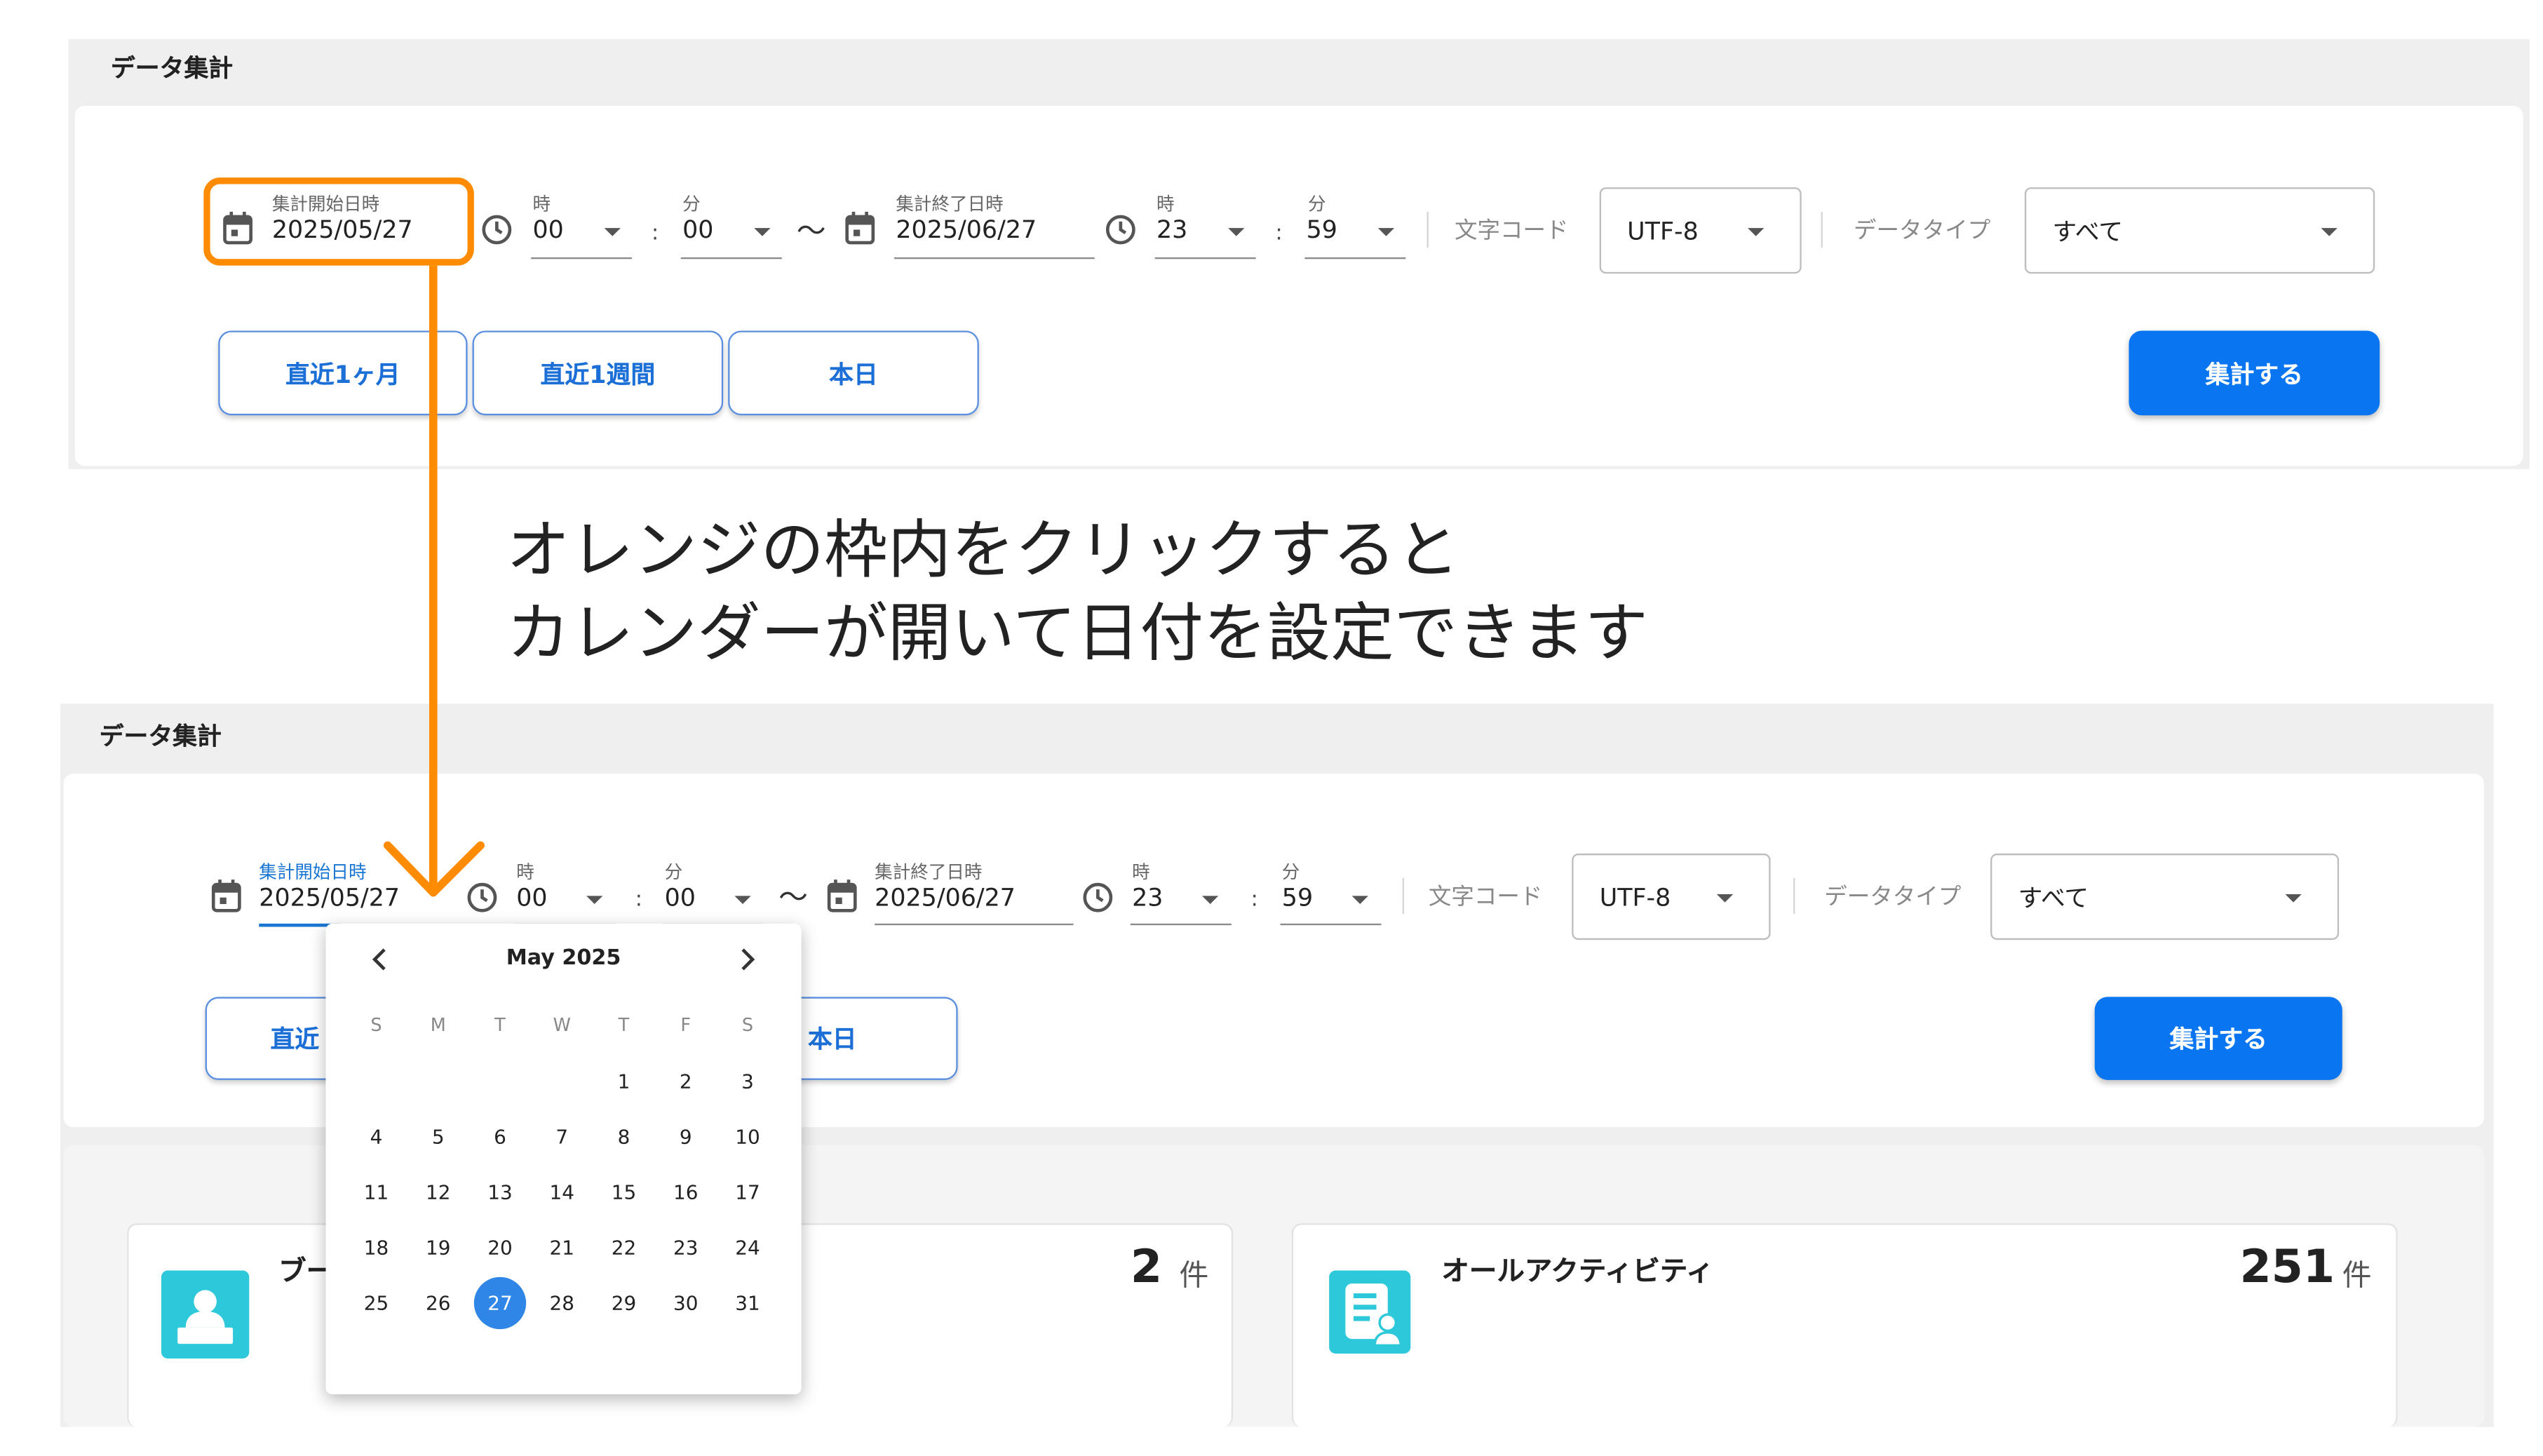  Describe the element at coordinates (434, 581) in the screenshot. I see `orange-arrow` at that location.